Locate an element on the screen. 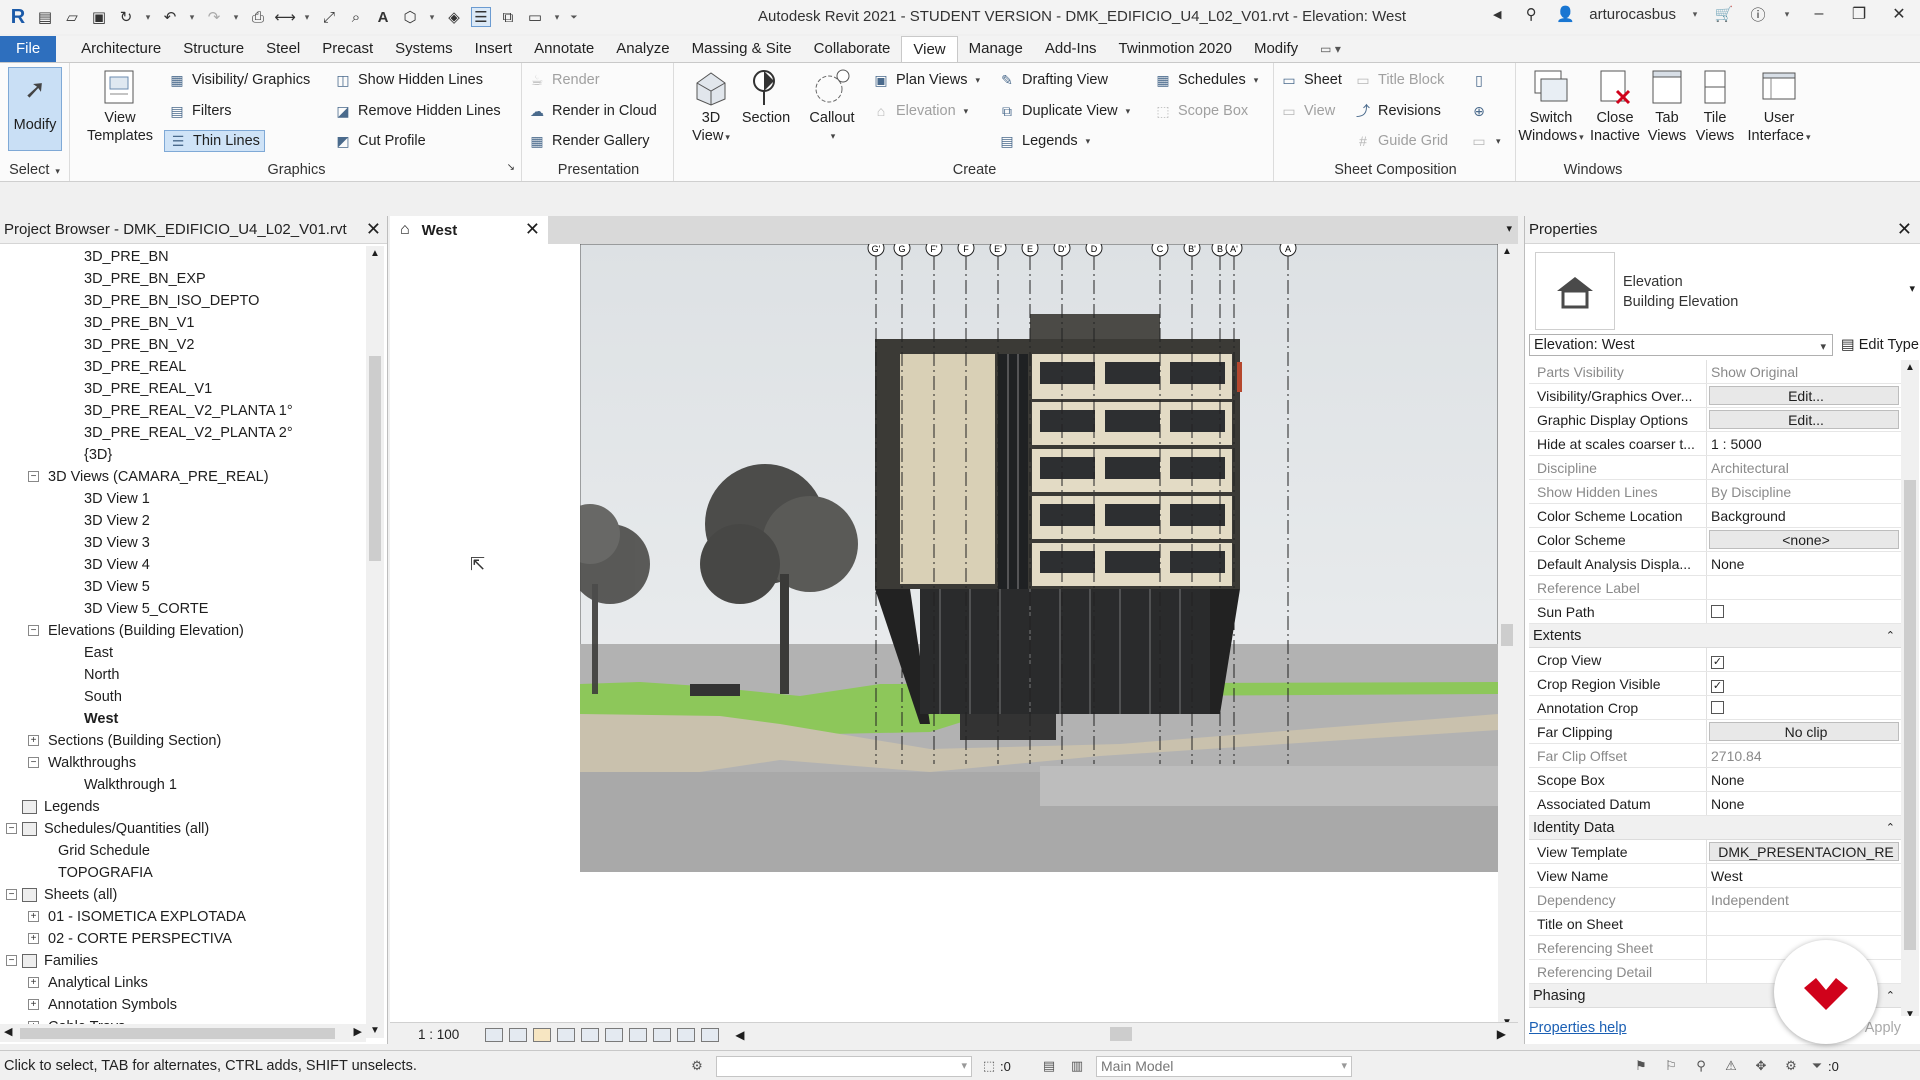  tab-collaborate: Collaborate is located at coordinates (852, 49).